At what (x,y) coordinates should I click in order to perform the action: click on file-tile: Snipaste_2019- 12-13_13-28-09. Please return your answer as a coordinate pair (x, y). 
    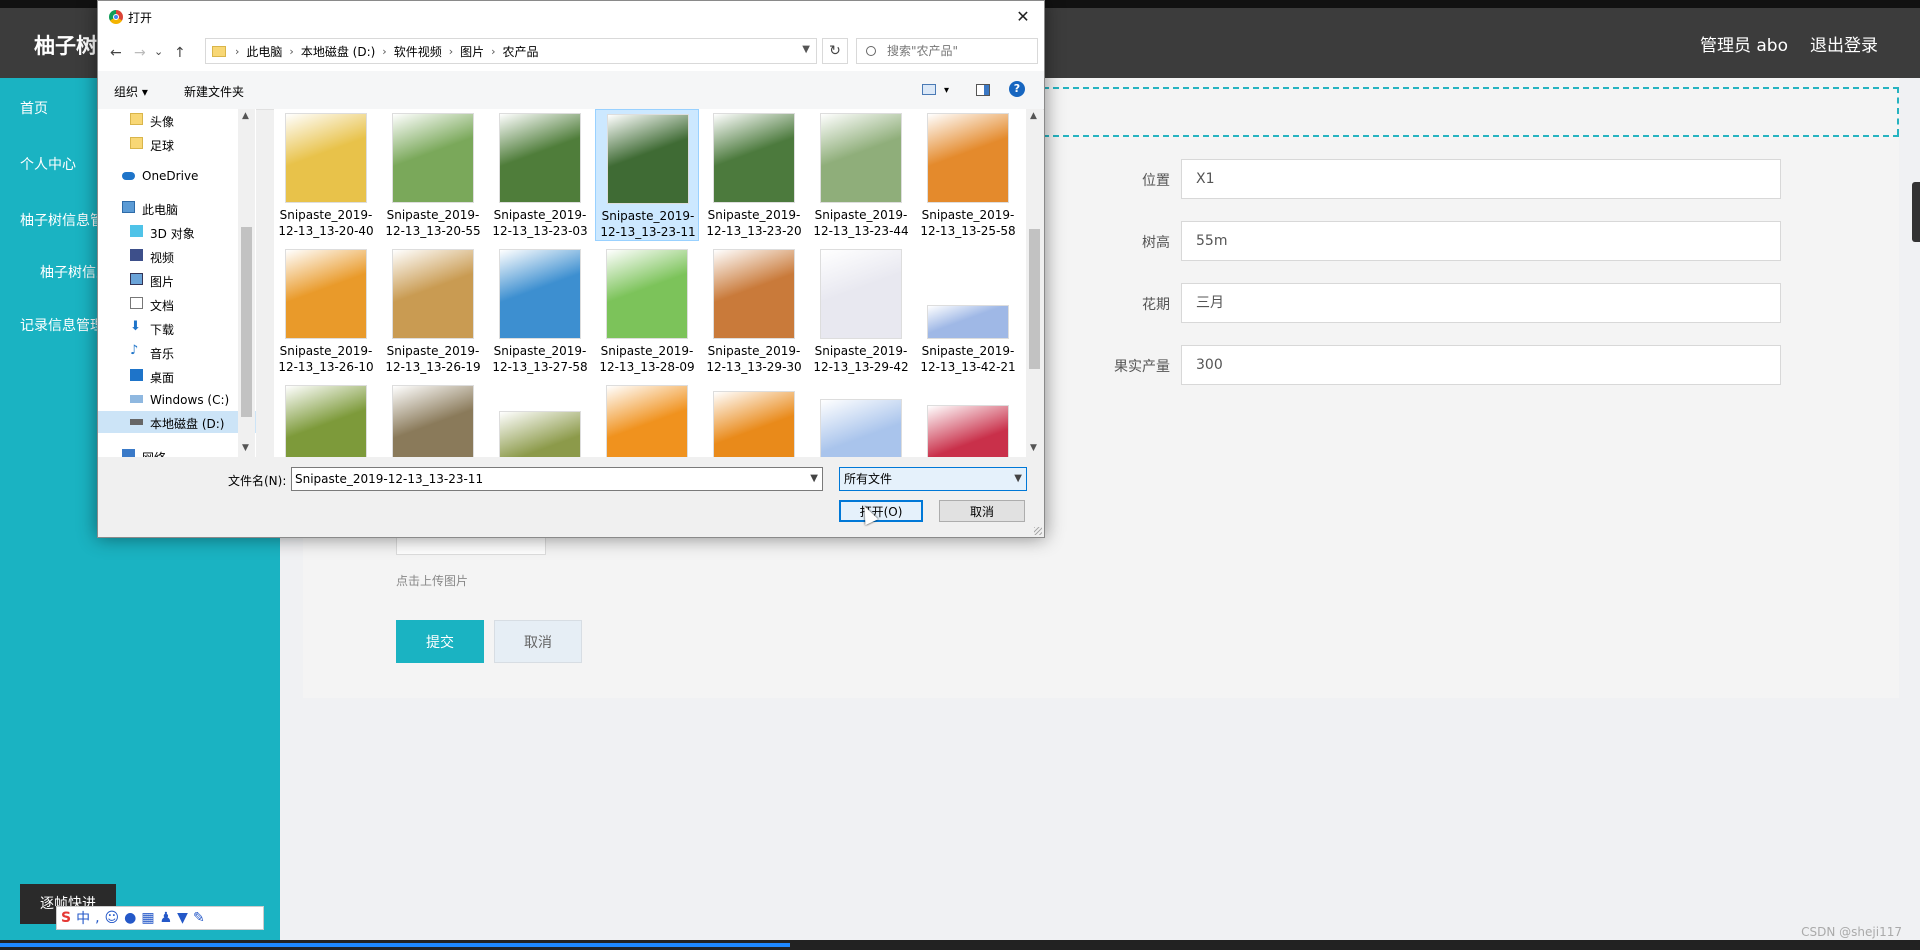
    Looking at the image, I should click on (647, 311).